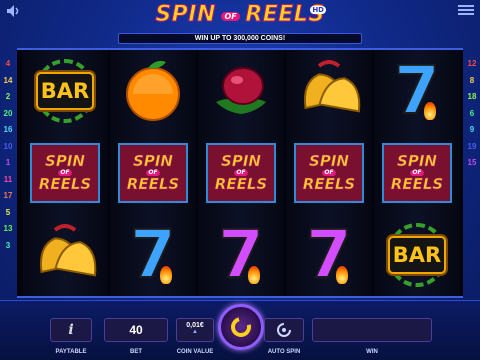 Image resolution: width=480 pixels, height=360 pixels. I want to click on right-payline-number: 8, so click(472, 80).